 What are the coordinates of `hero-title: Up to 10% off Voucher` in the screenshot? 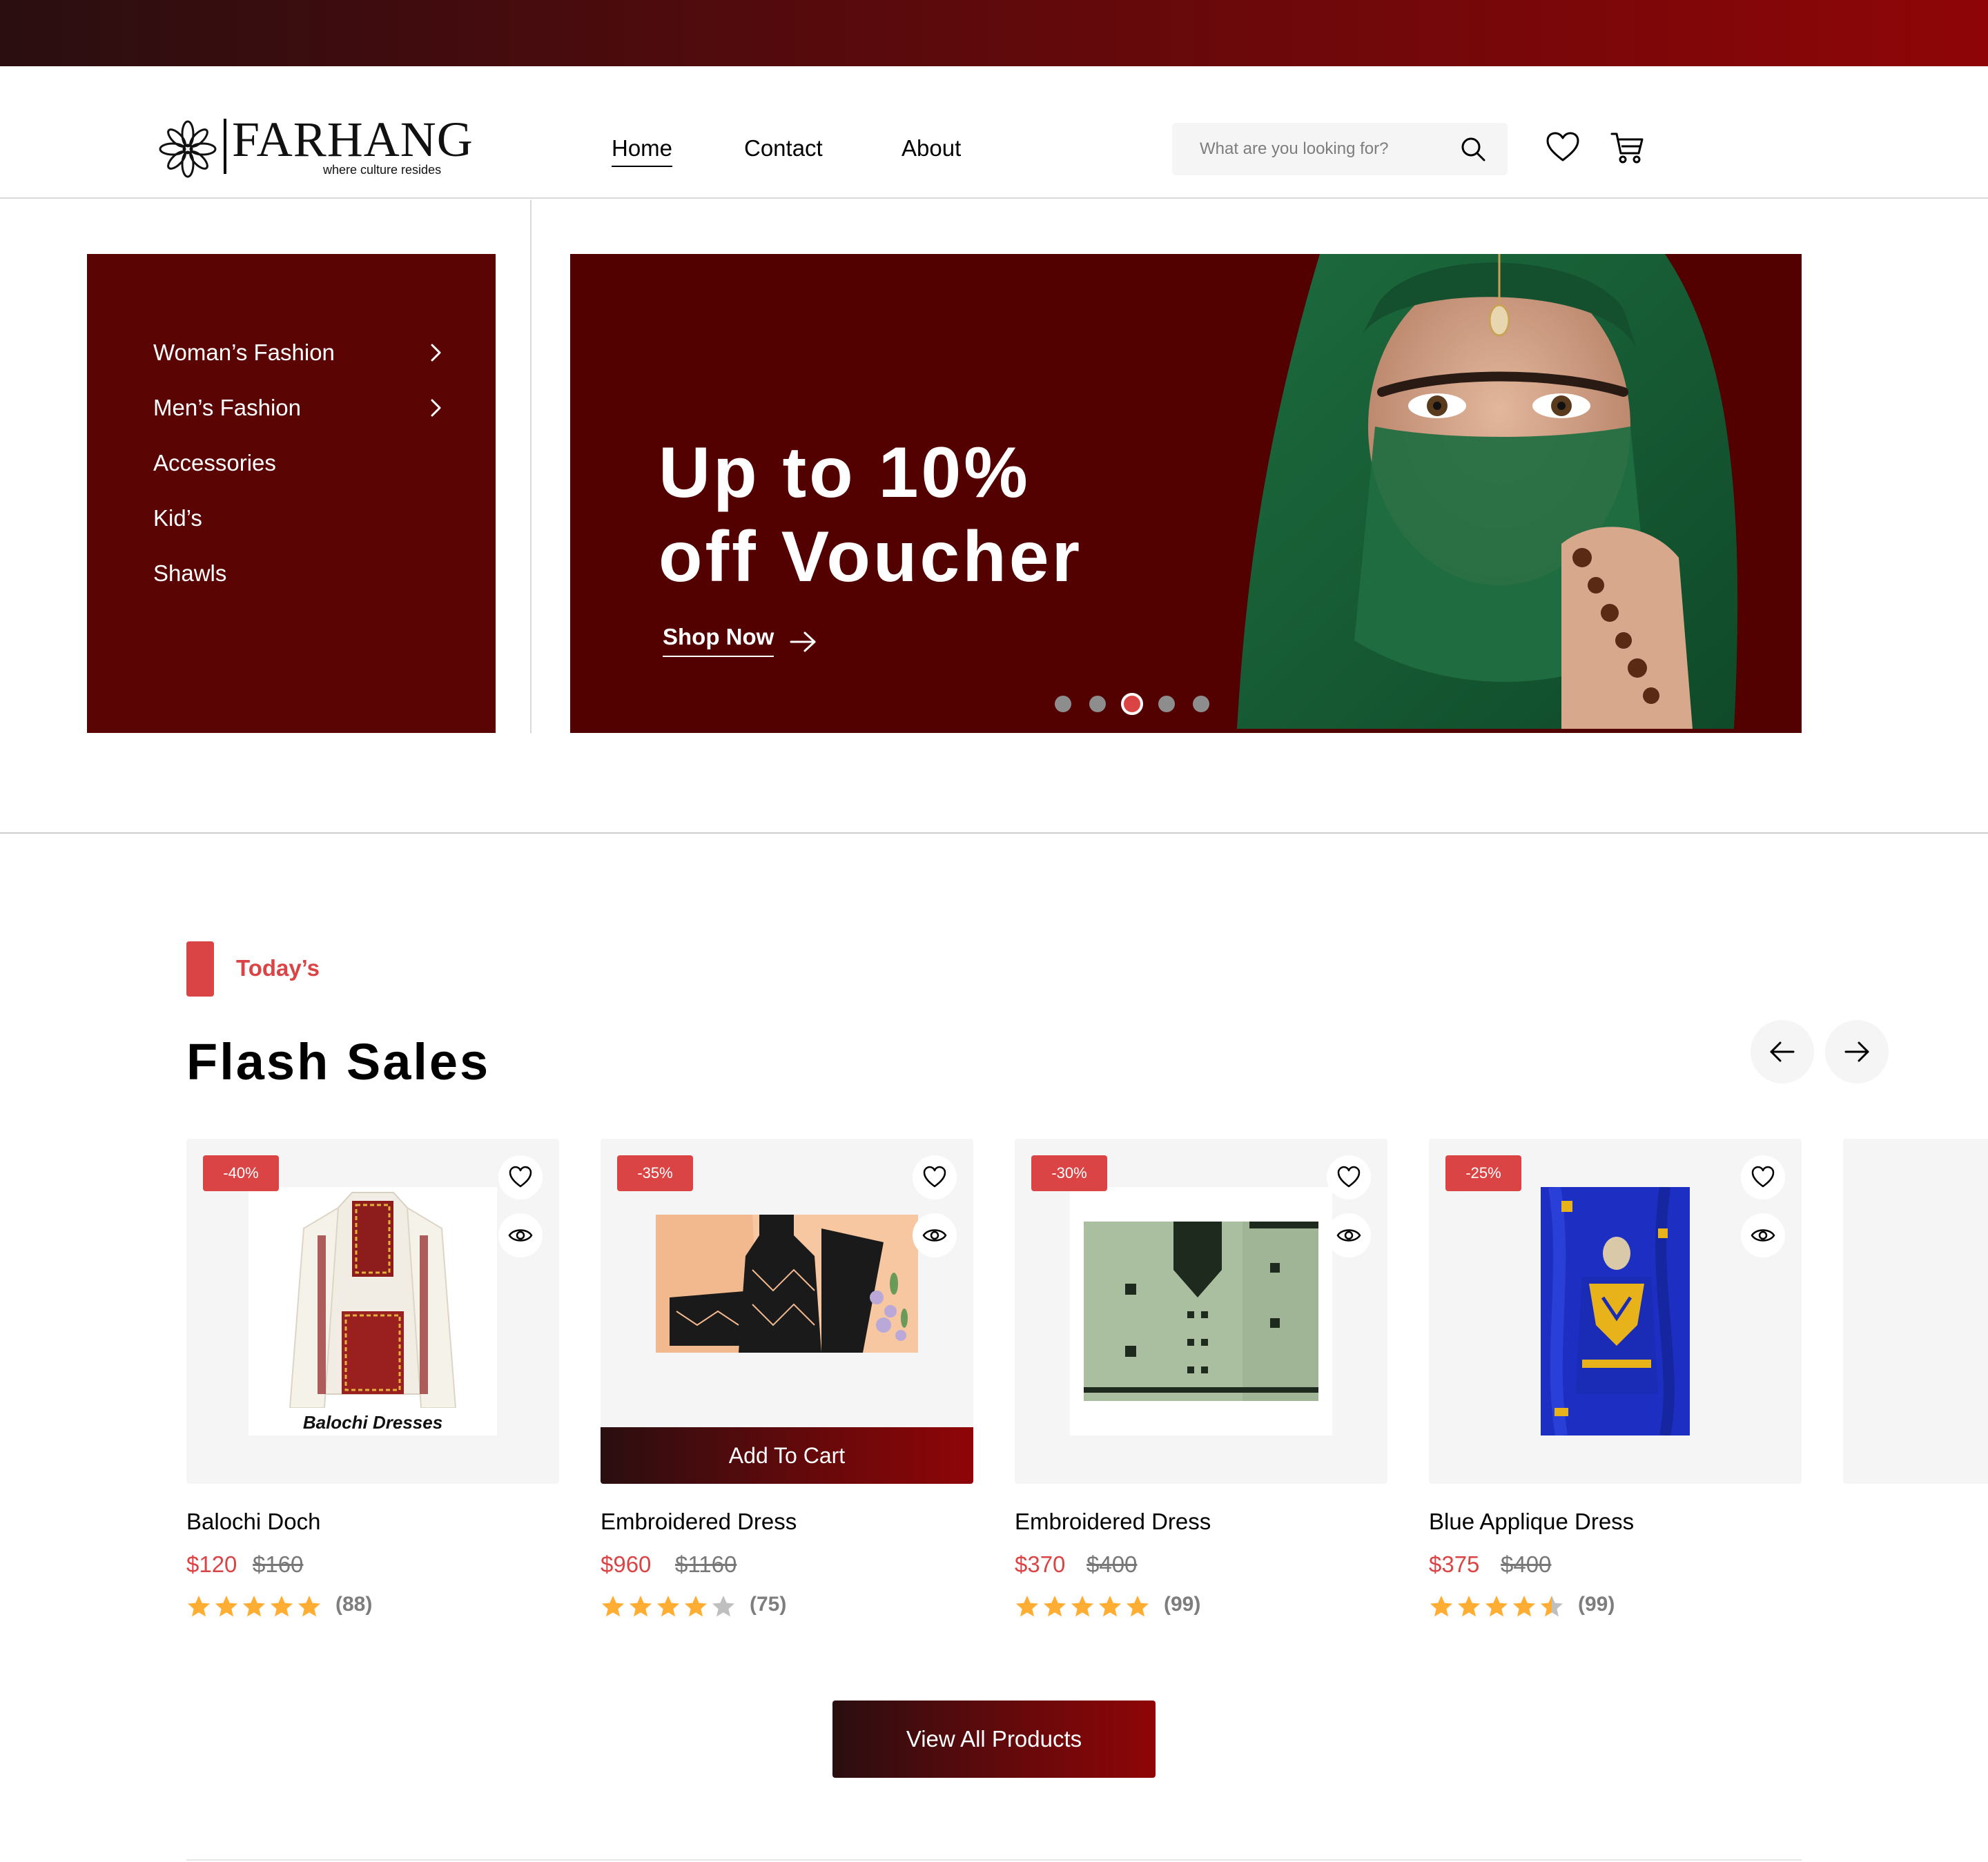 It's located at (935, 515).